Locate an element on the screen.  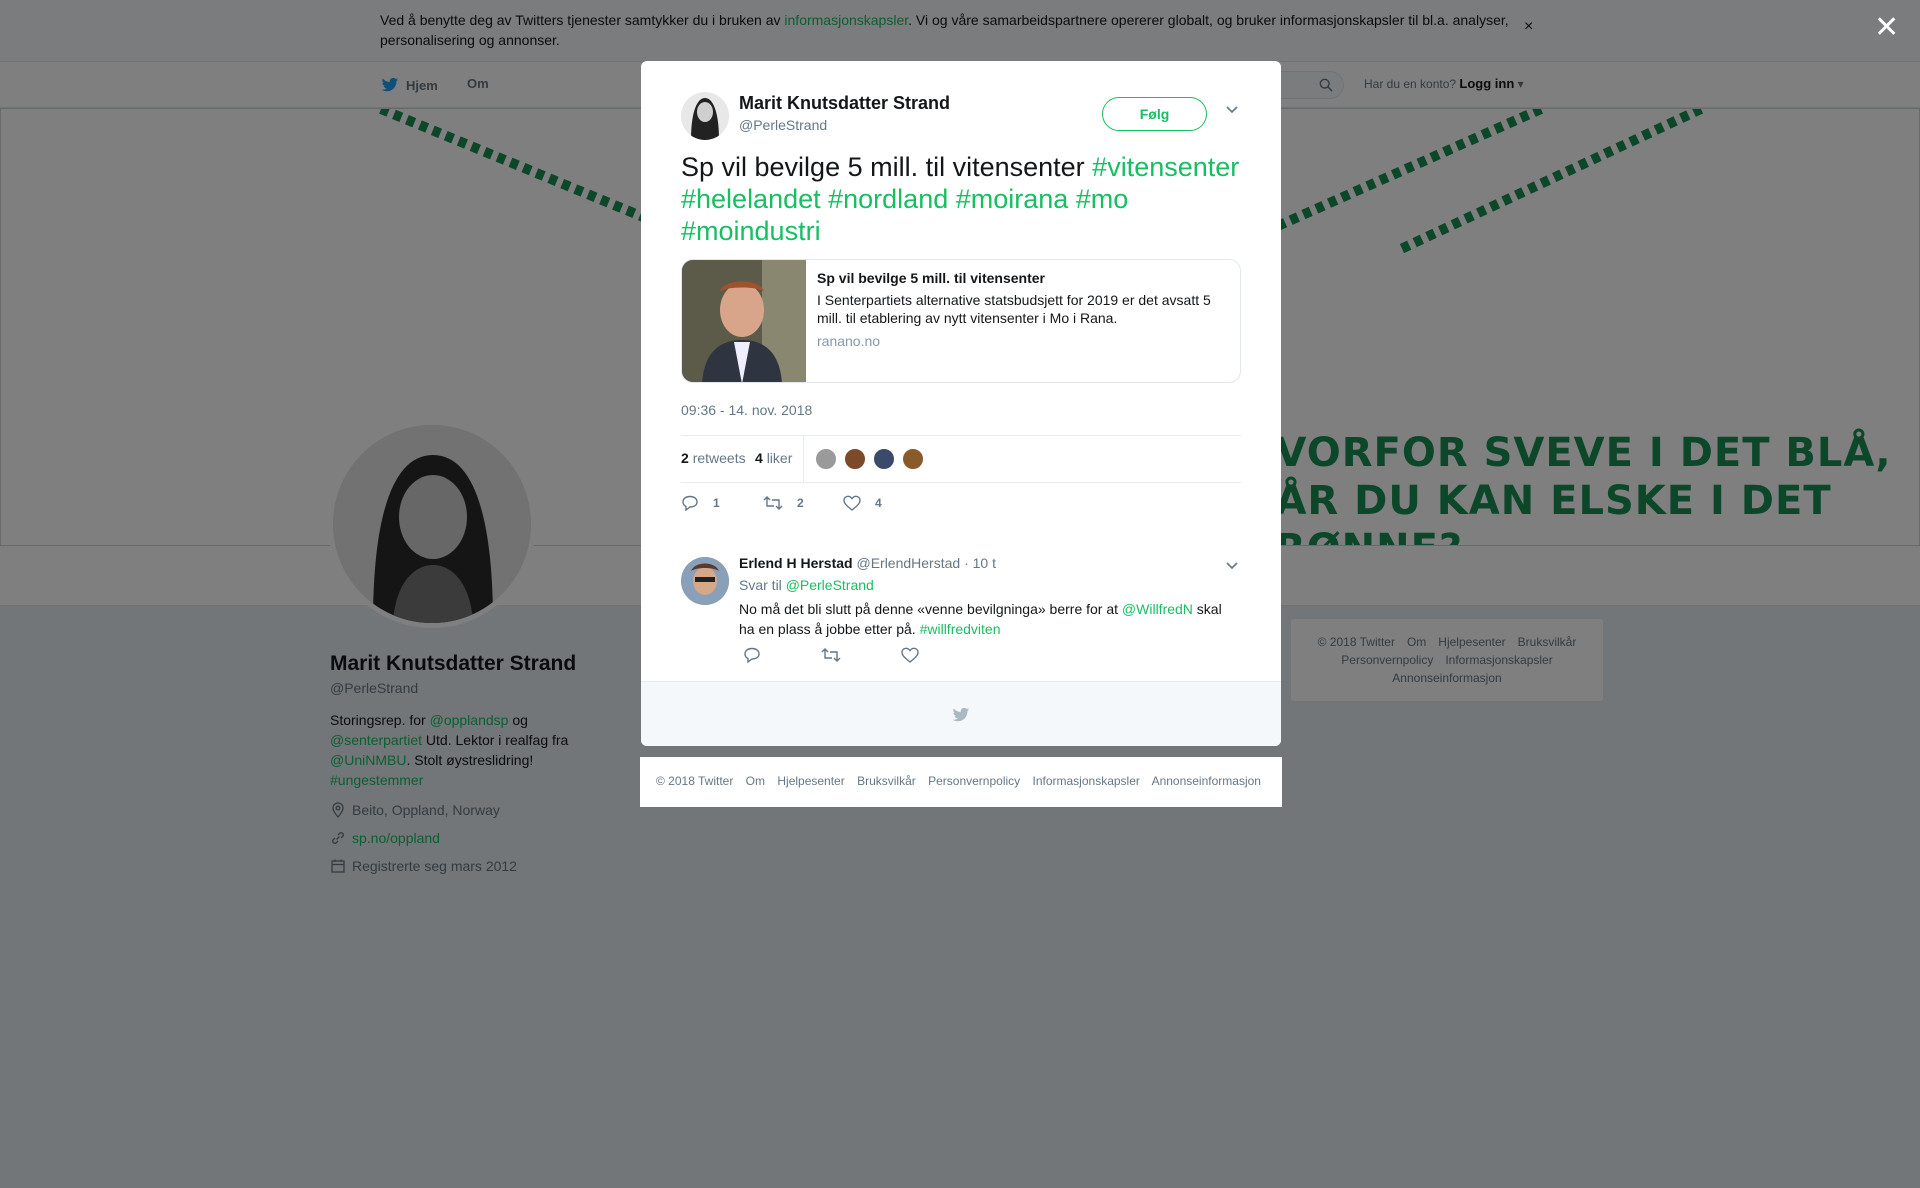
stats-divider is located at coordinates (803, 459).